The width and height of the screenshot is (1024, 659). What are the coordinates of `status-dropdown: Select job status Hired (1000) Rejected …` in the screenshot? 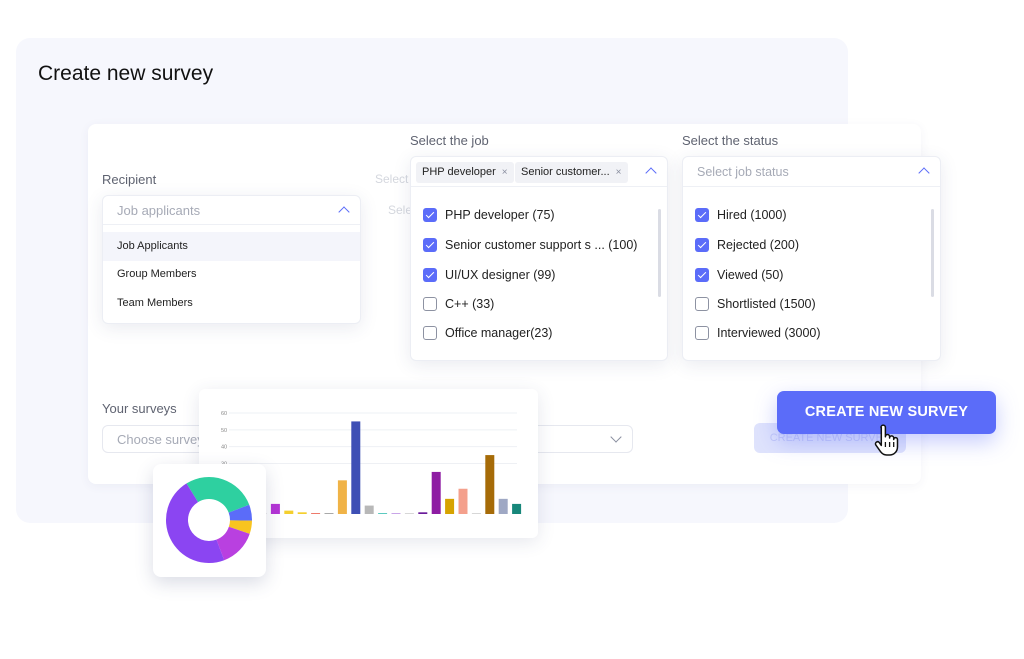 It's located at (811, 258).